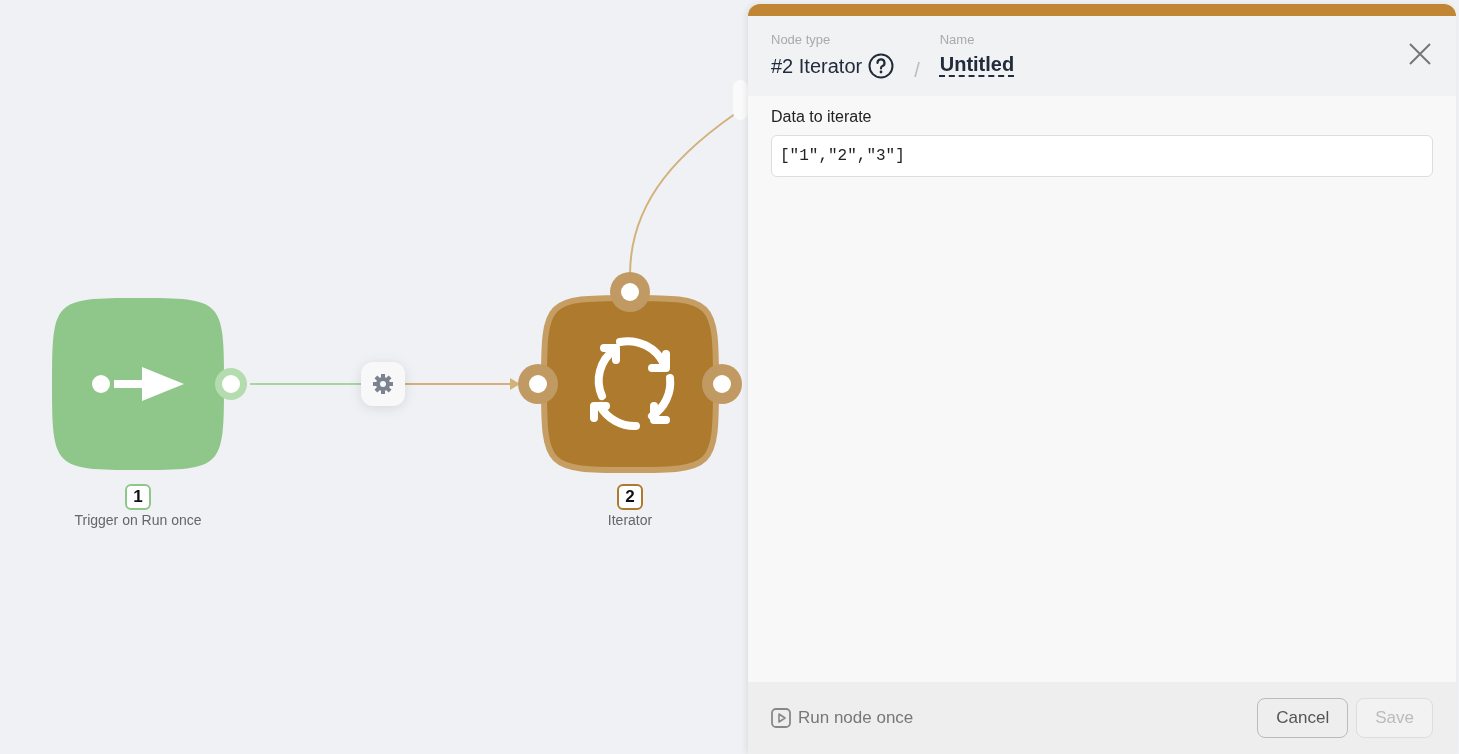  I want to click on close-button, so click(1420, 54).